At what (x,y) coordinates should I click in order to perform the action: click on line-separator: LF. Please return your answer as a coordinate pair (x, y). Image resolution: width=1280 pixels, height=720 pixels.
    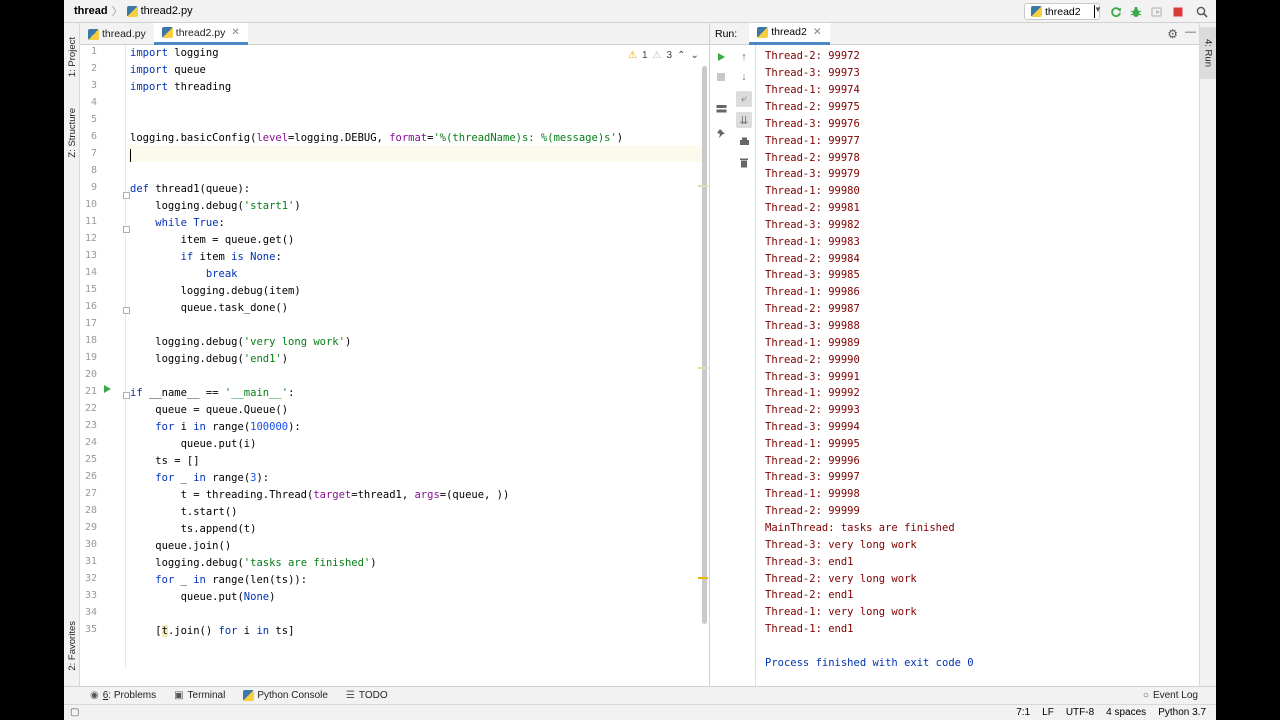
    Looking at the image, I should click on (1048, 712).